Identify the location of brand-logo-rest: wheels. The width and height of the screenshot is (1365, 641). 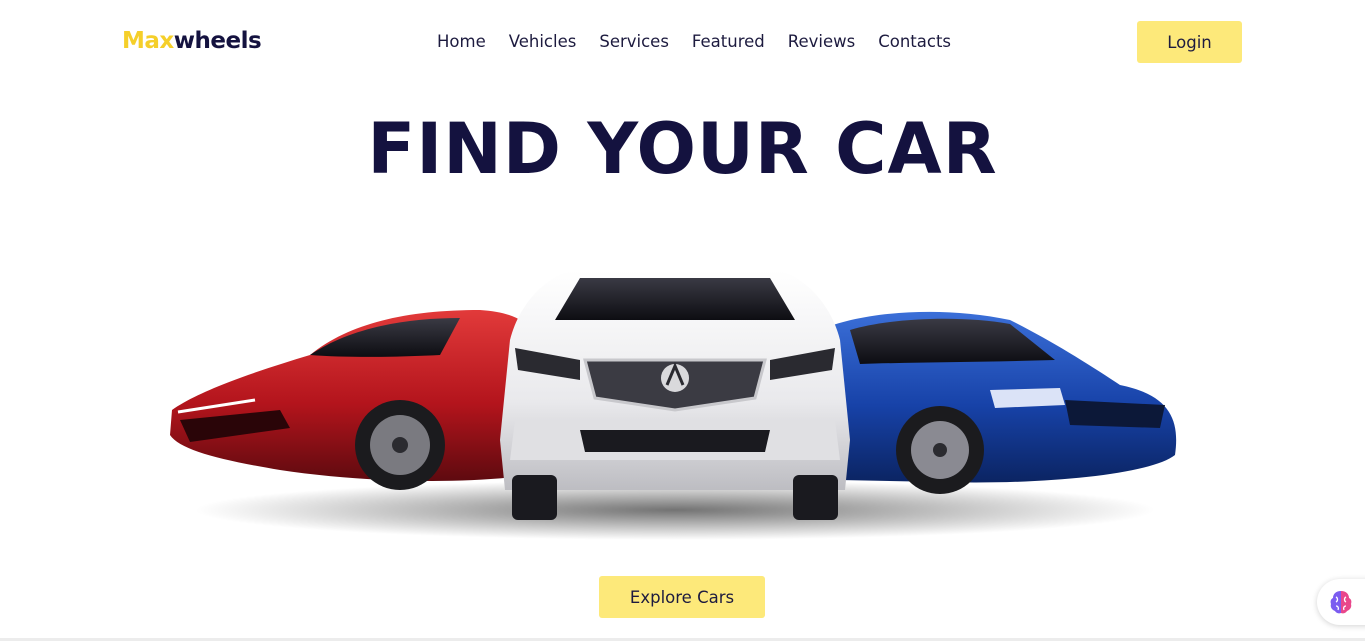
(217, 41).